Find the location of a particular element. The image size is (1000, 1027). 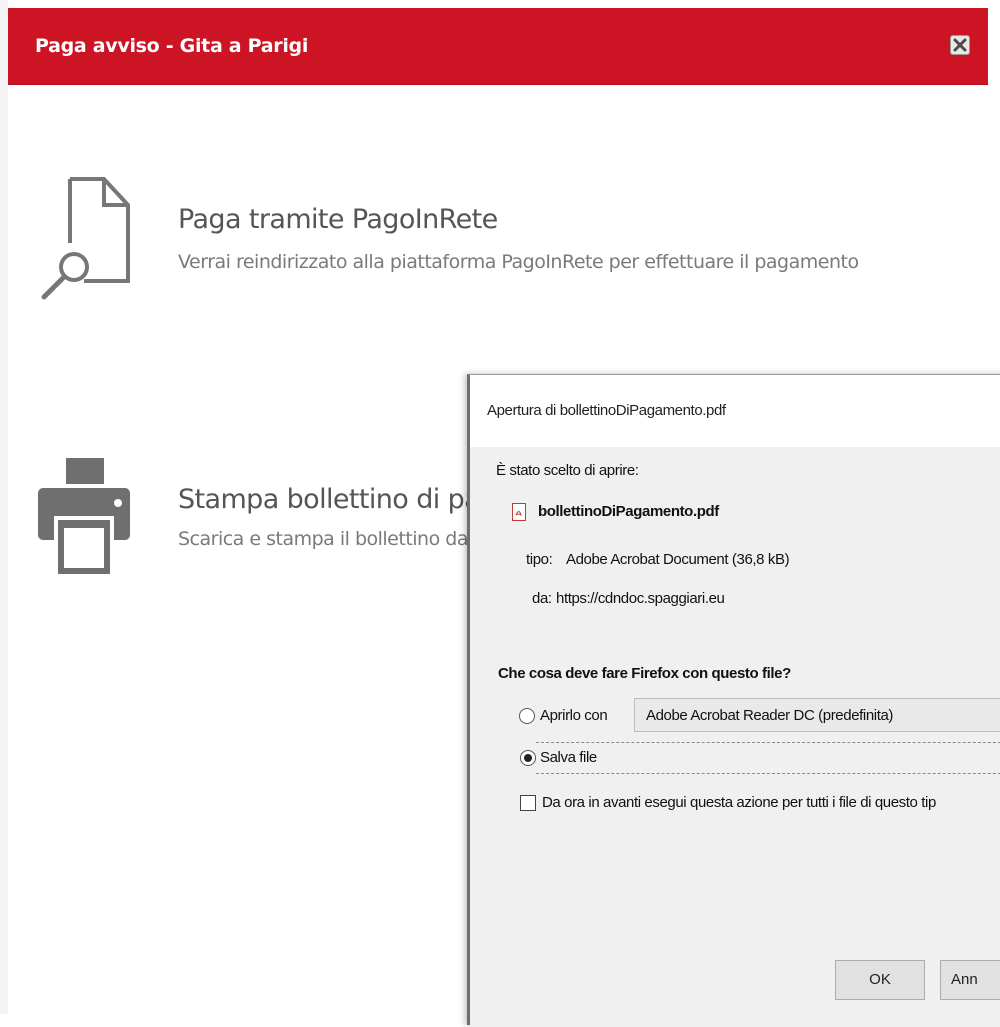

document-search-icon is located at coordinates (86, 240).